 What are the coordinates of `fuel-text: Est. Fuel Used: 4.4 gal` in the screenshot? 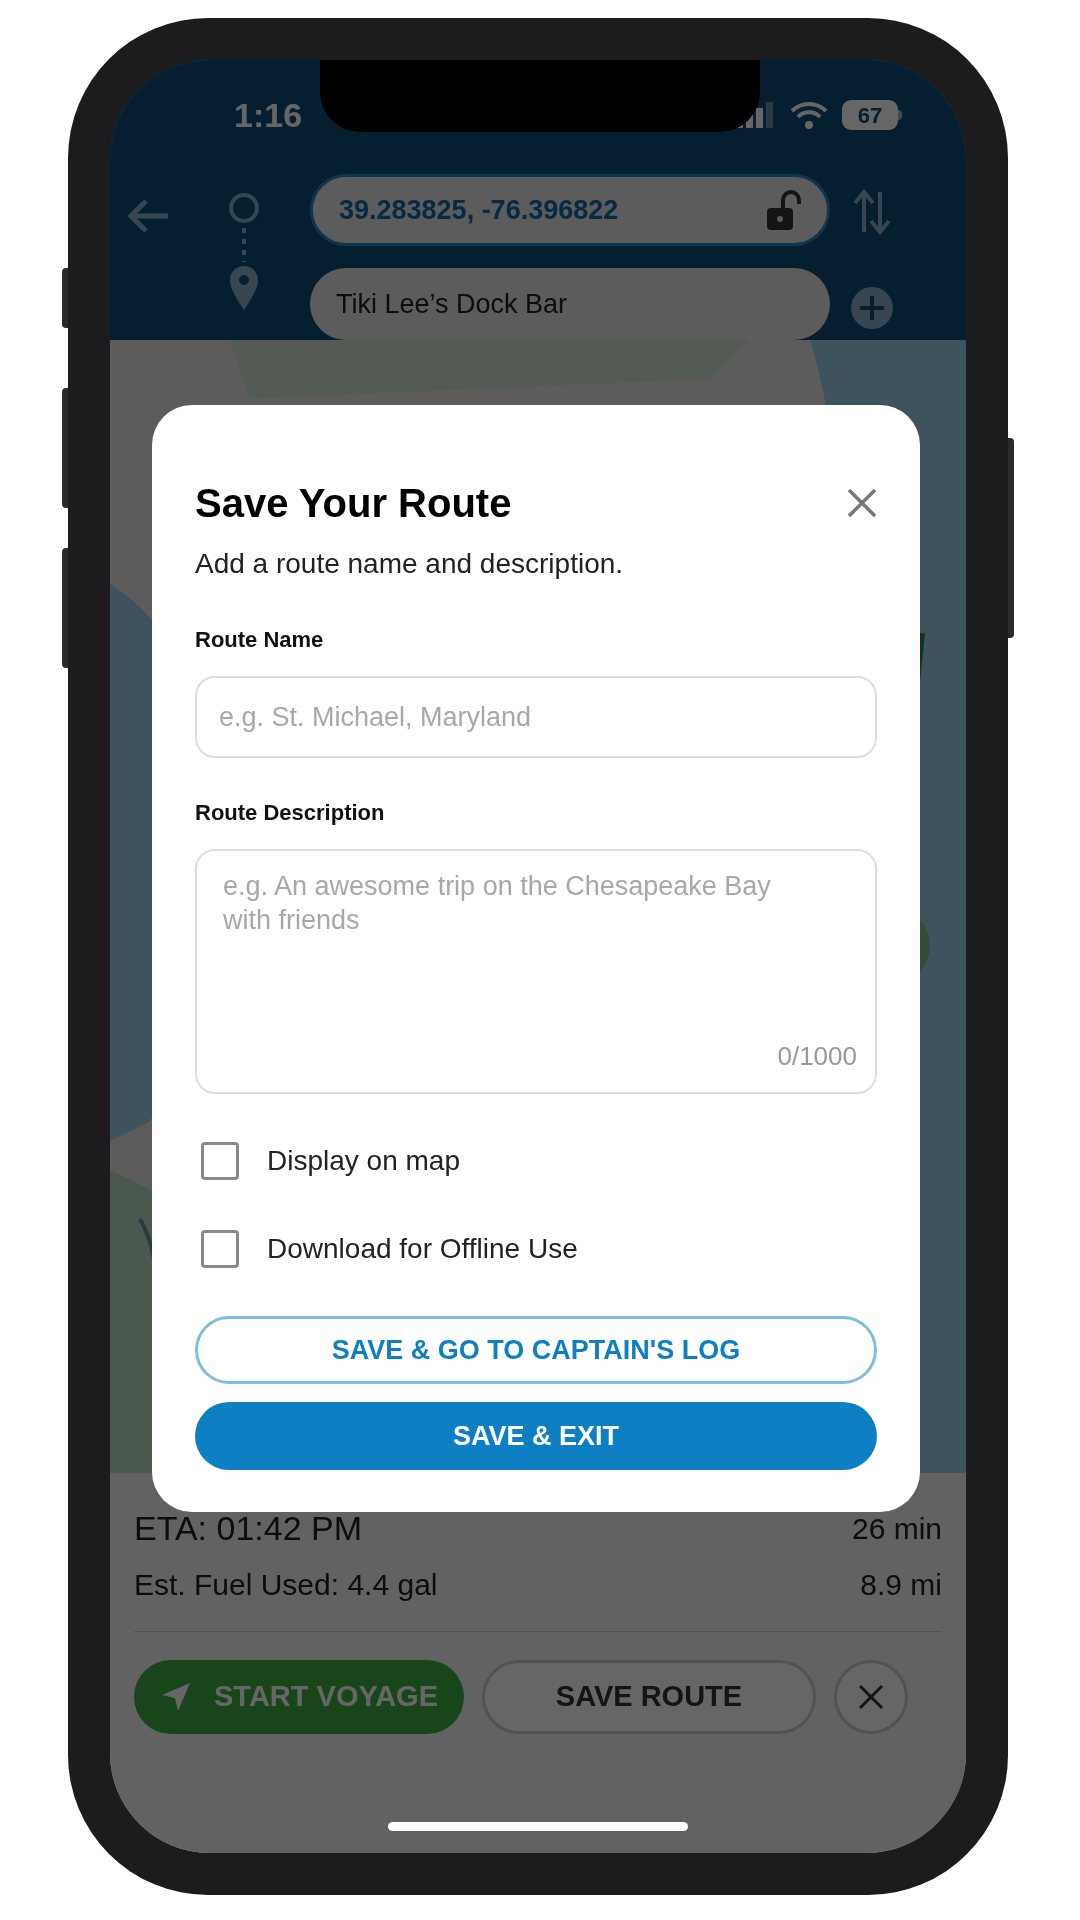 It's located at (286, 1585).